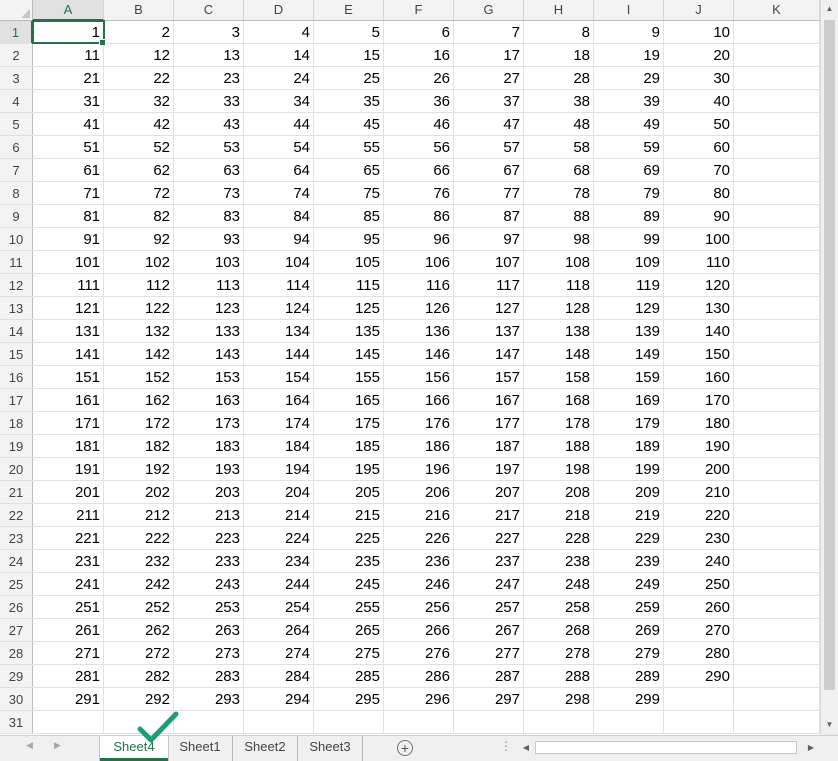 This screenshot has width=838, height=761. What do you see at coordinates (16, 607) in the screenshot?
I see `row-header: 26` at bounding box center [16, 607].